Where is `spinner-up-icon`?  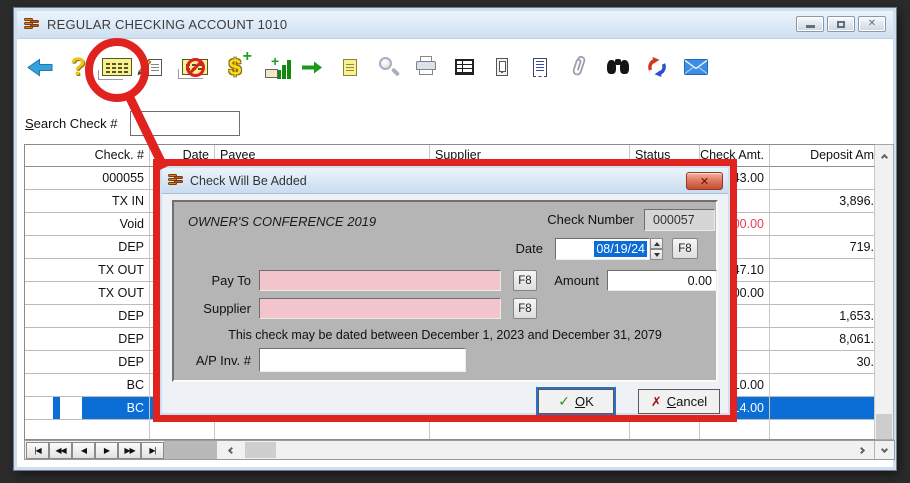
spinner-up-icon is located at coordinates (656, 243).